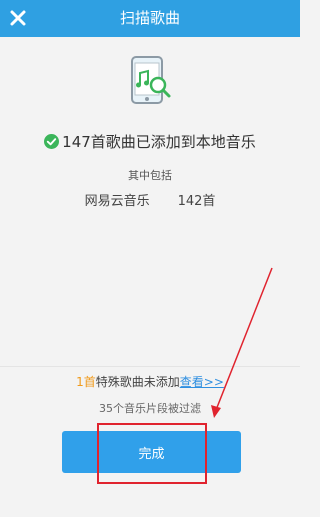 This screenshot has width=320, height=517. What do you see at coordinates (137, 382) in the screenshot?
I see `special-text: 特殊歌曲未添加` at bounding box center [137, 382].